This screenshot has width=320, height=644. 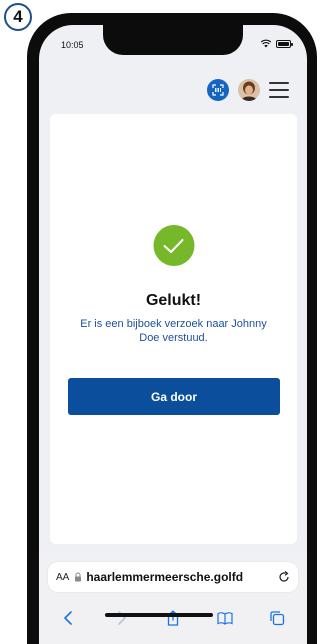 What do you see at coordinates (225, 618) in the screenshot?
I see `bookmarks-icon` at bounding box center [225, 618].